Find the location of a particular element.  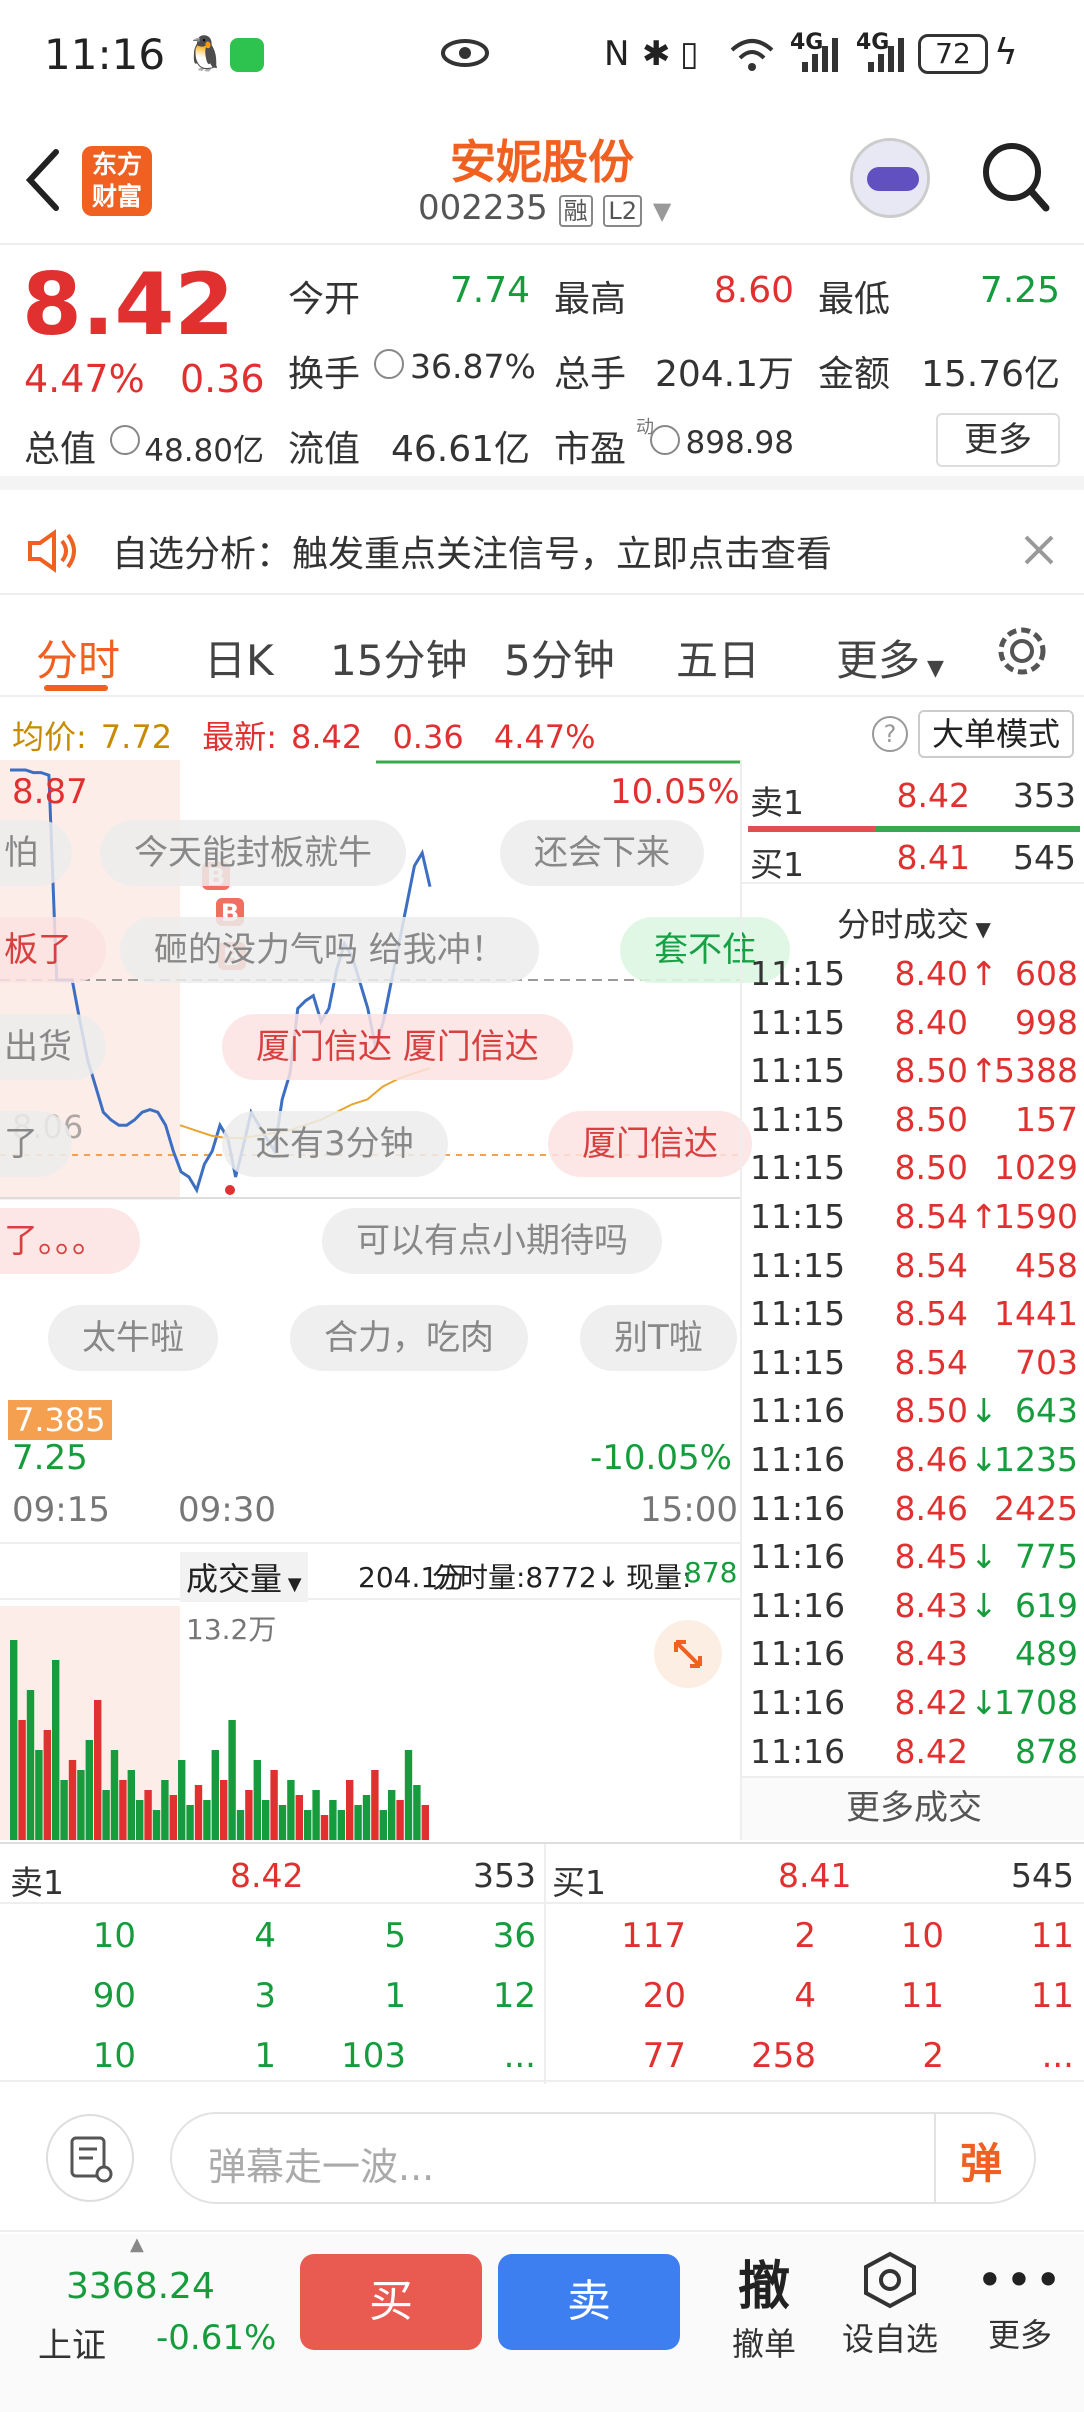

trades-title: 分时成交 ▼ is located at coordinates (913, 922).